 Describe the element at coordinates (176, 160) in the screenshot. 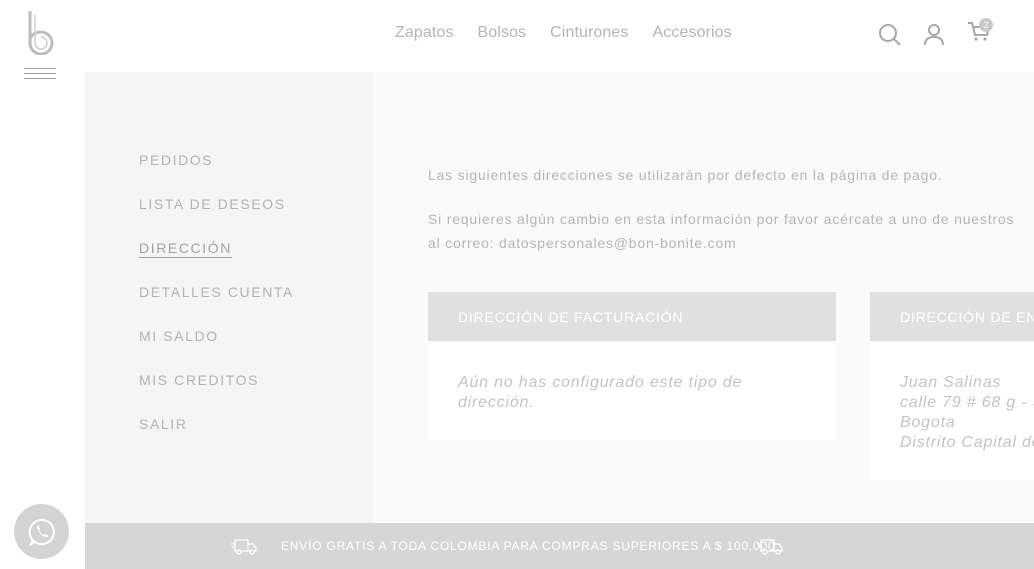

I see `account-menu-pedidos: PEDIDOS` at that location.